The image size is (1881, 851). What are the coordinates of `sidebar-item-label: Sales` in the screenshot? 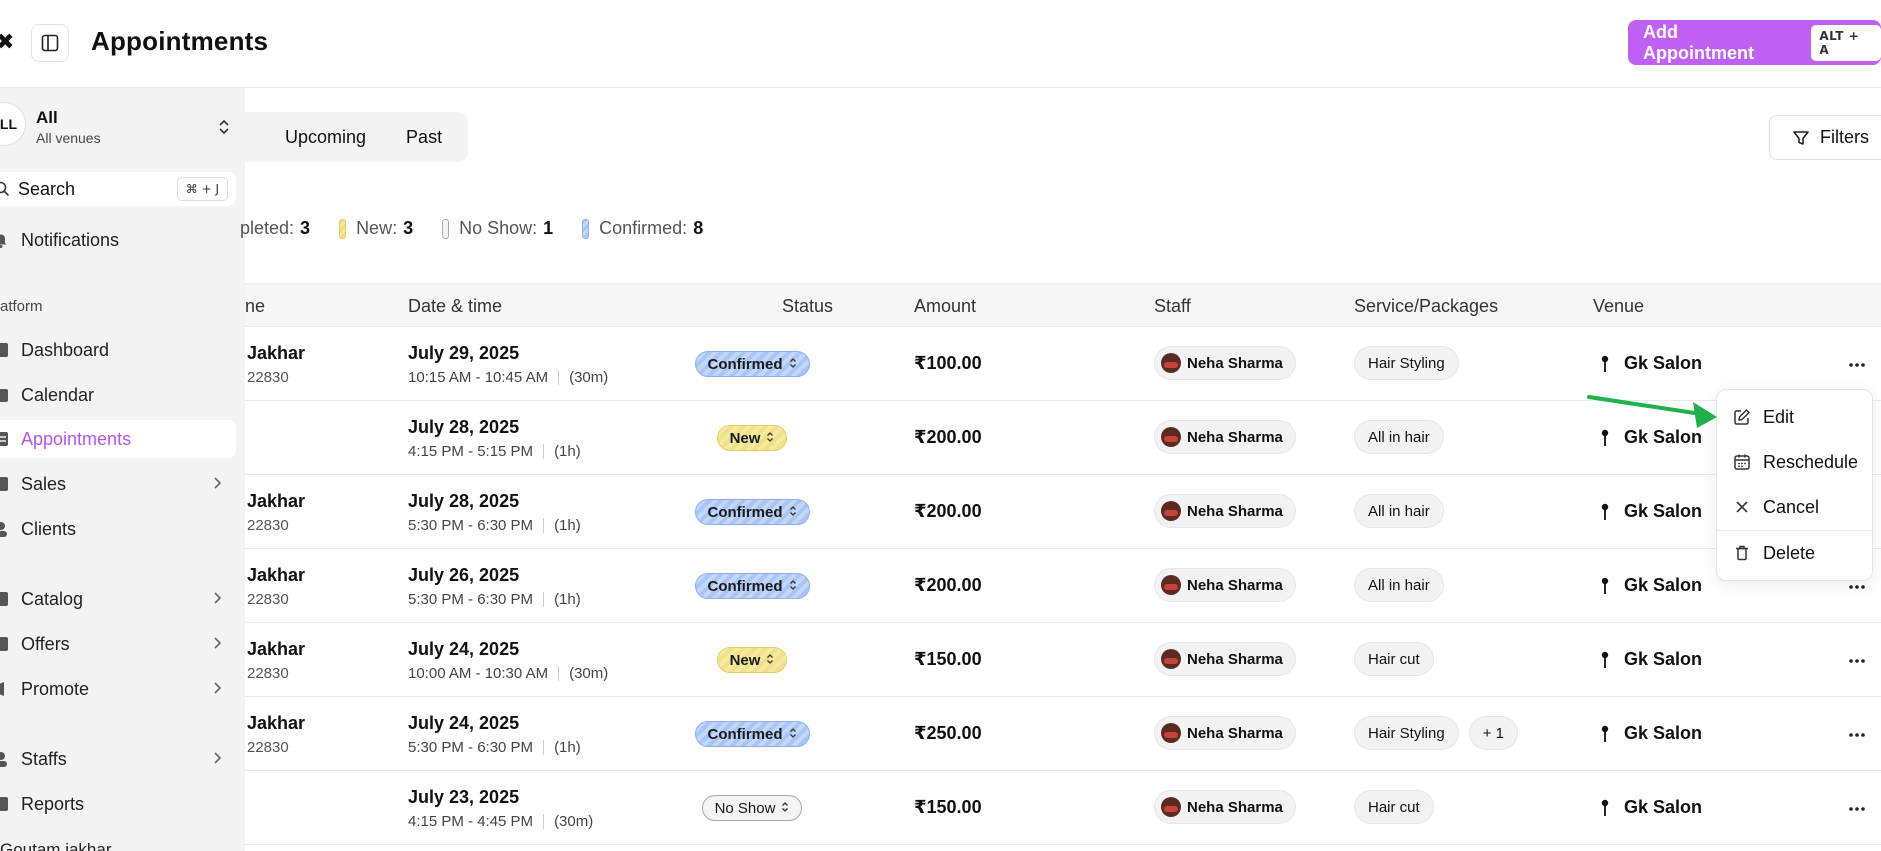 It's located at (44, 483).